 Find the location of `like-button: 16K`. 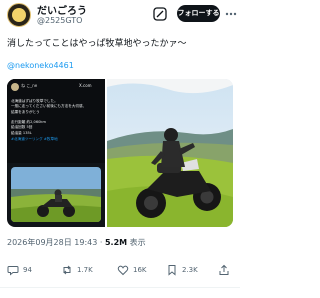

like-button: 16K is located at coordinates (132, 270).